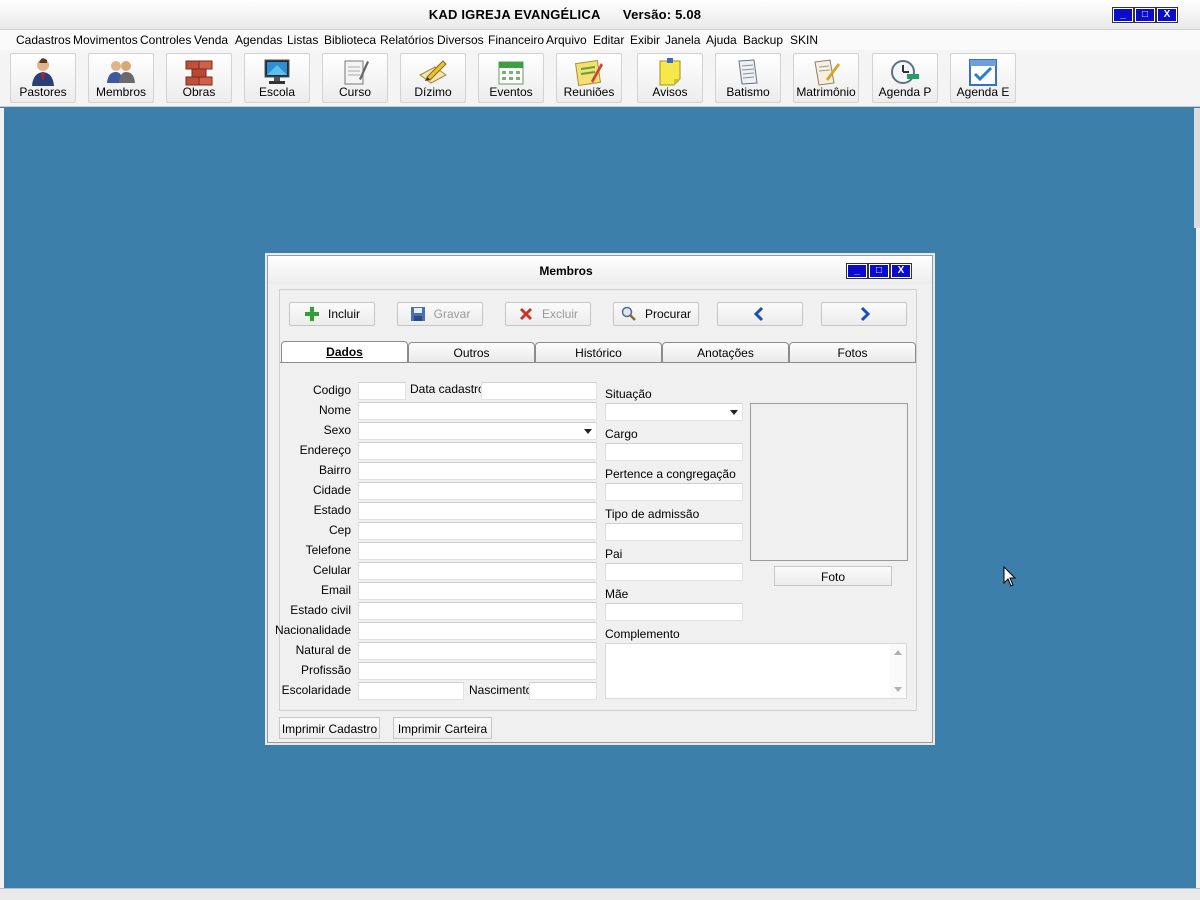 The width and height of the screenshot is (1200, 900). What do you see at coordinates (477, 431) in the screenshot?
I see `sexo-select` at bounding box center [477, 431].